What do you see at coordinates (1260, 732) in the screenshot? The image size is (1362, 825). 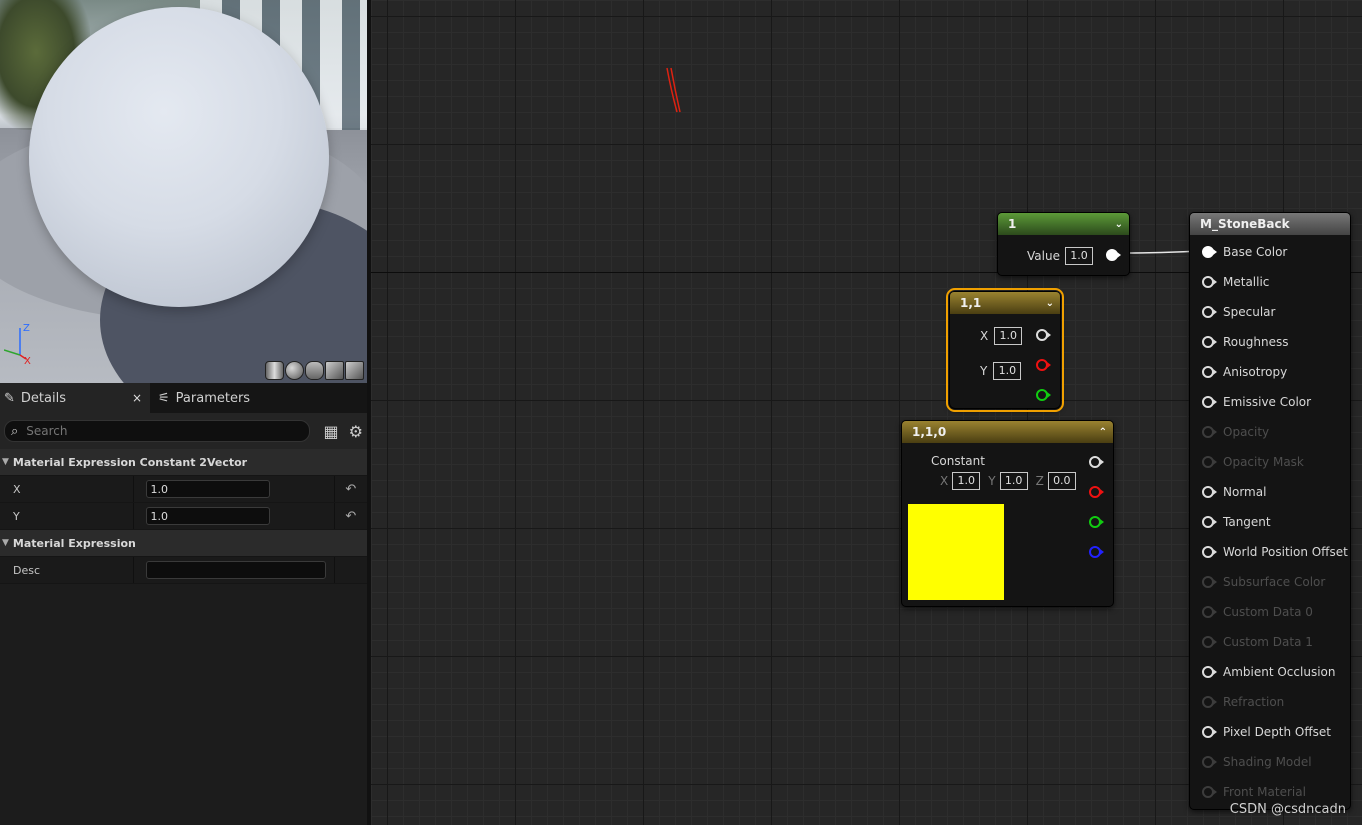 I see `material-input-row: Pixel Depth Offset` at bounding box center [1260, 732].